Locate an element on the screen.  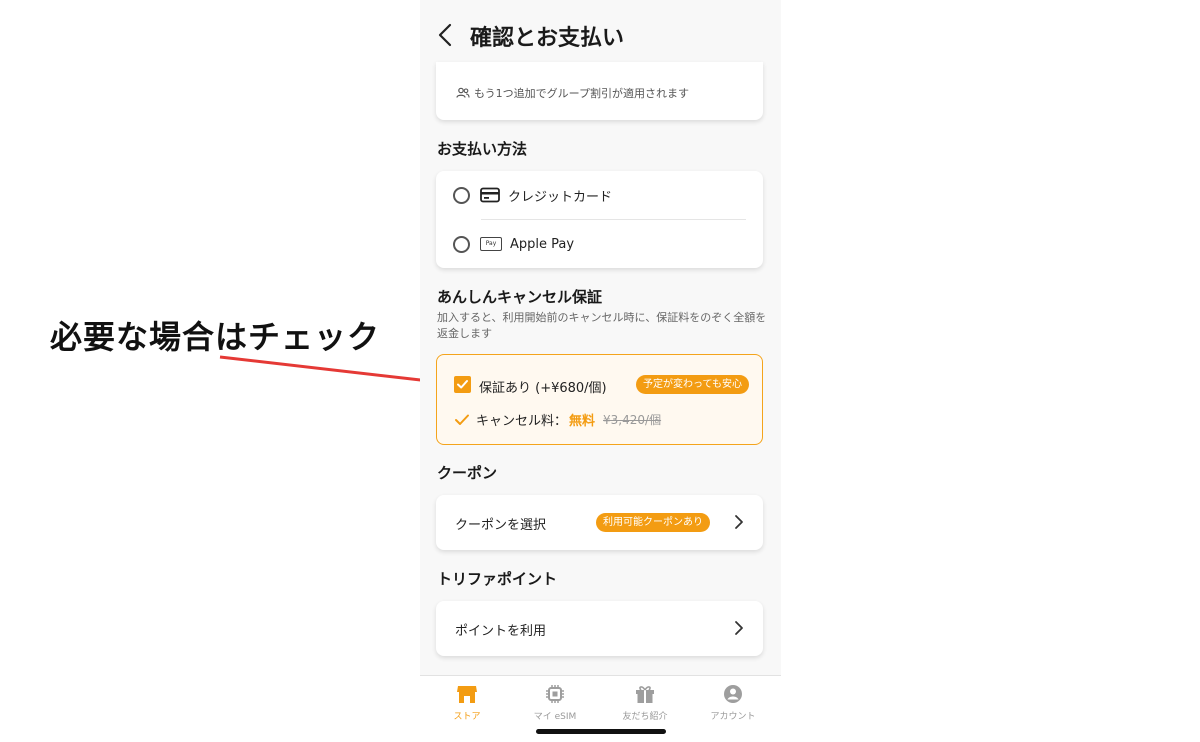
chip-icon is located at coordinates (555, 694).